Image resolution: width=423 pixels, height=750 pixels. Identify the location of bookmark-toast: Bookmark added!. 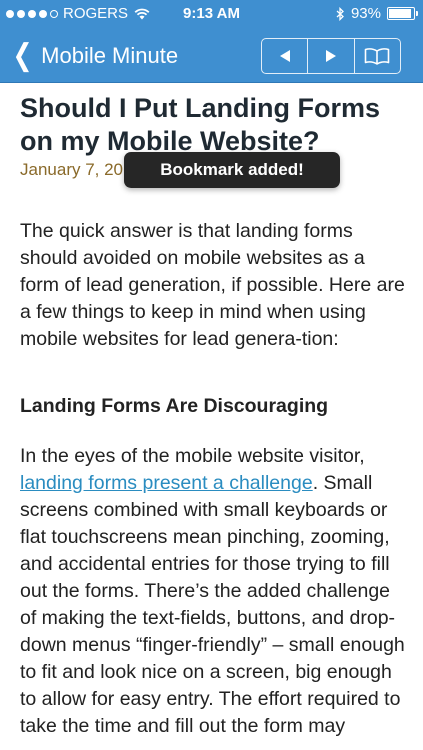
(232, 170).